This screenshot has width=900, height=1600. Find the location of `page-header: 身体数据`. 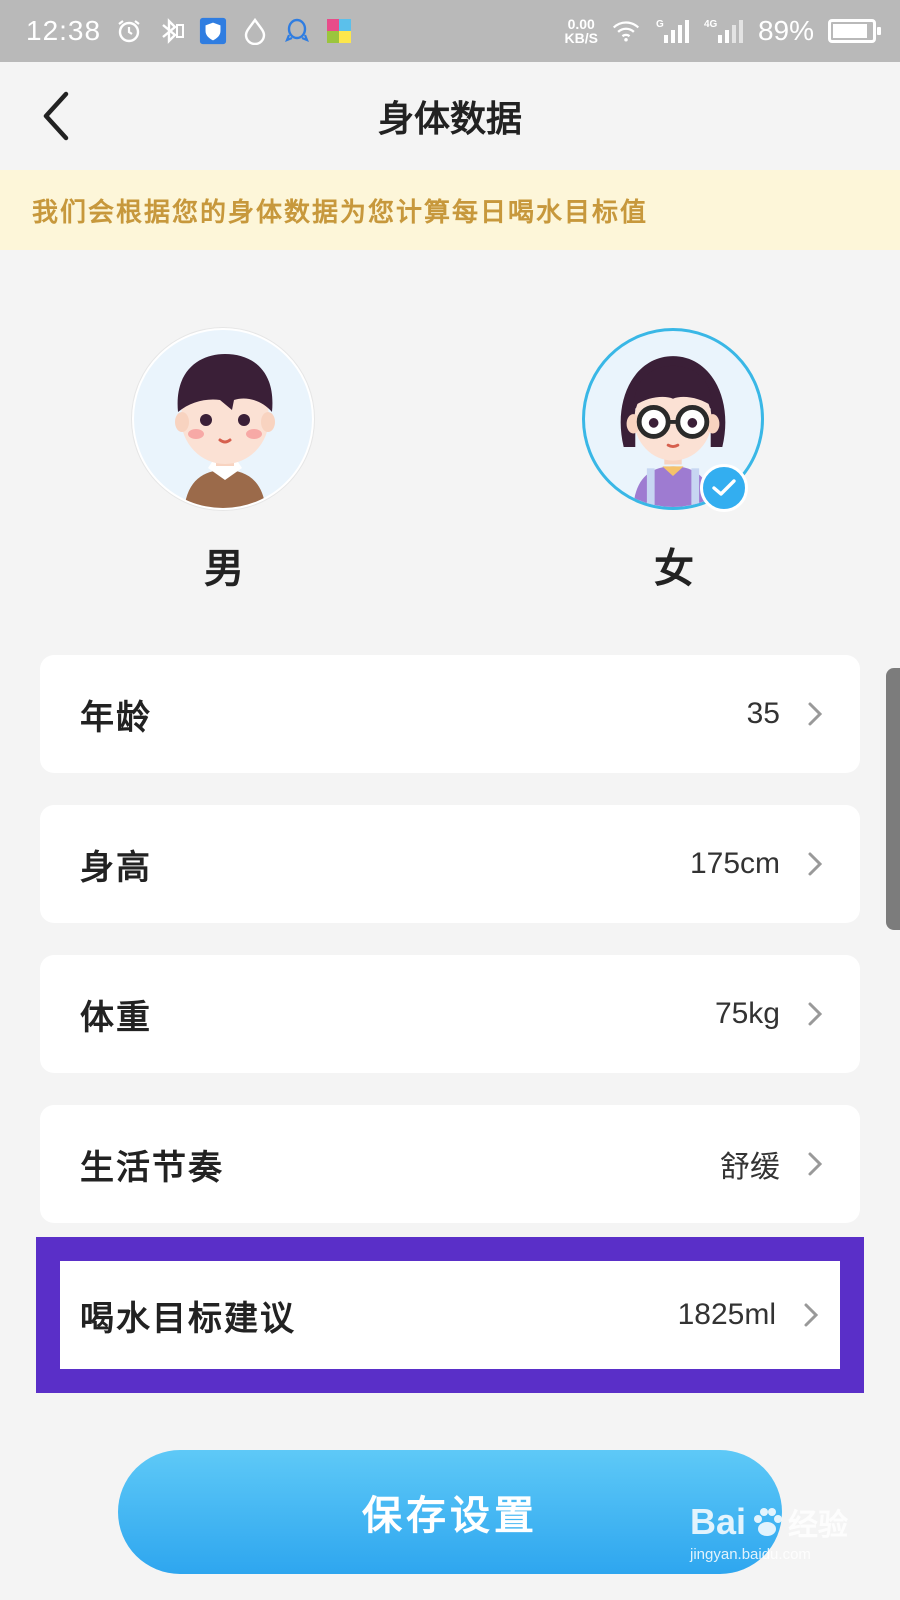

page-header: 身体数据 is located at coordinates (450, 116).